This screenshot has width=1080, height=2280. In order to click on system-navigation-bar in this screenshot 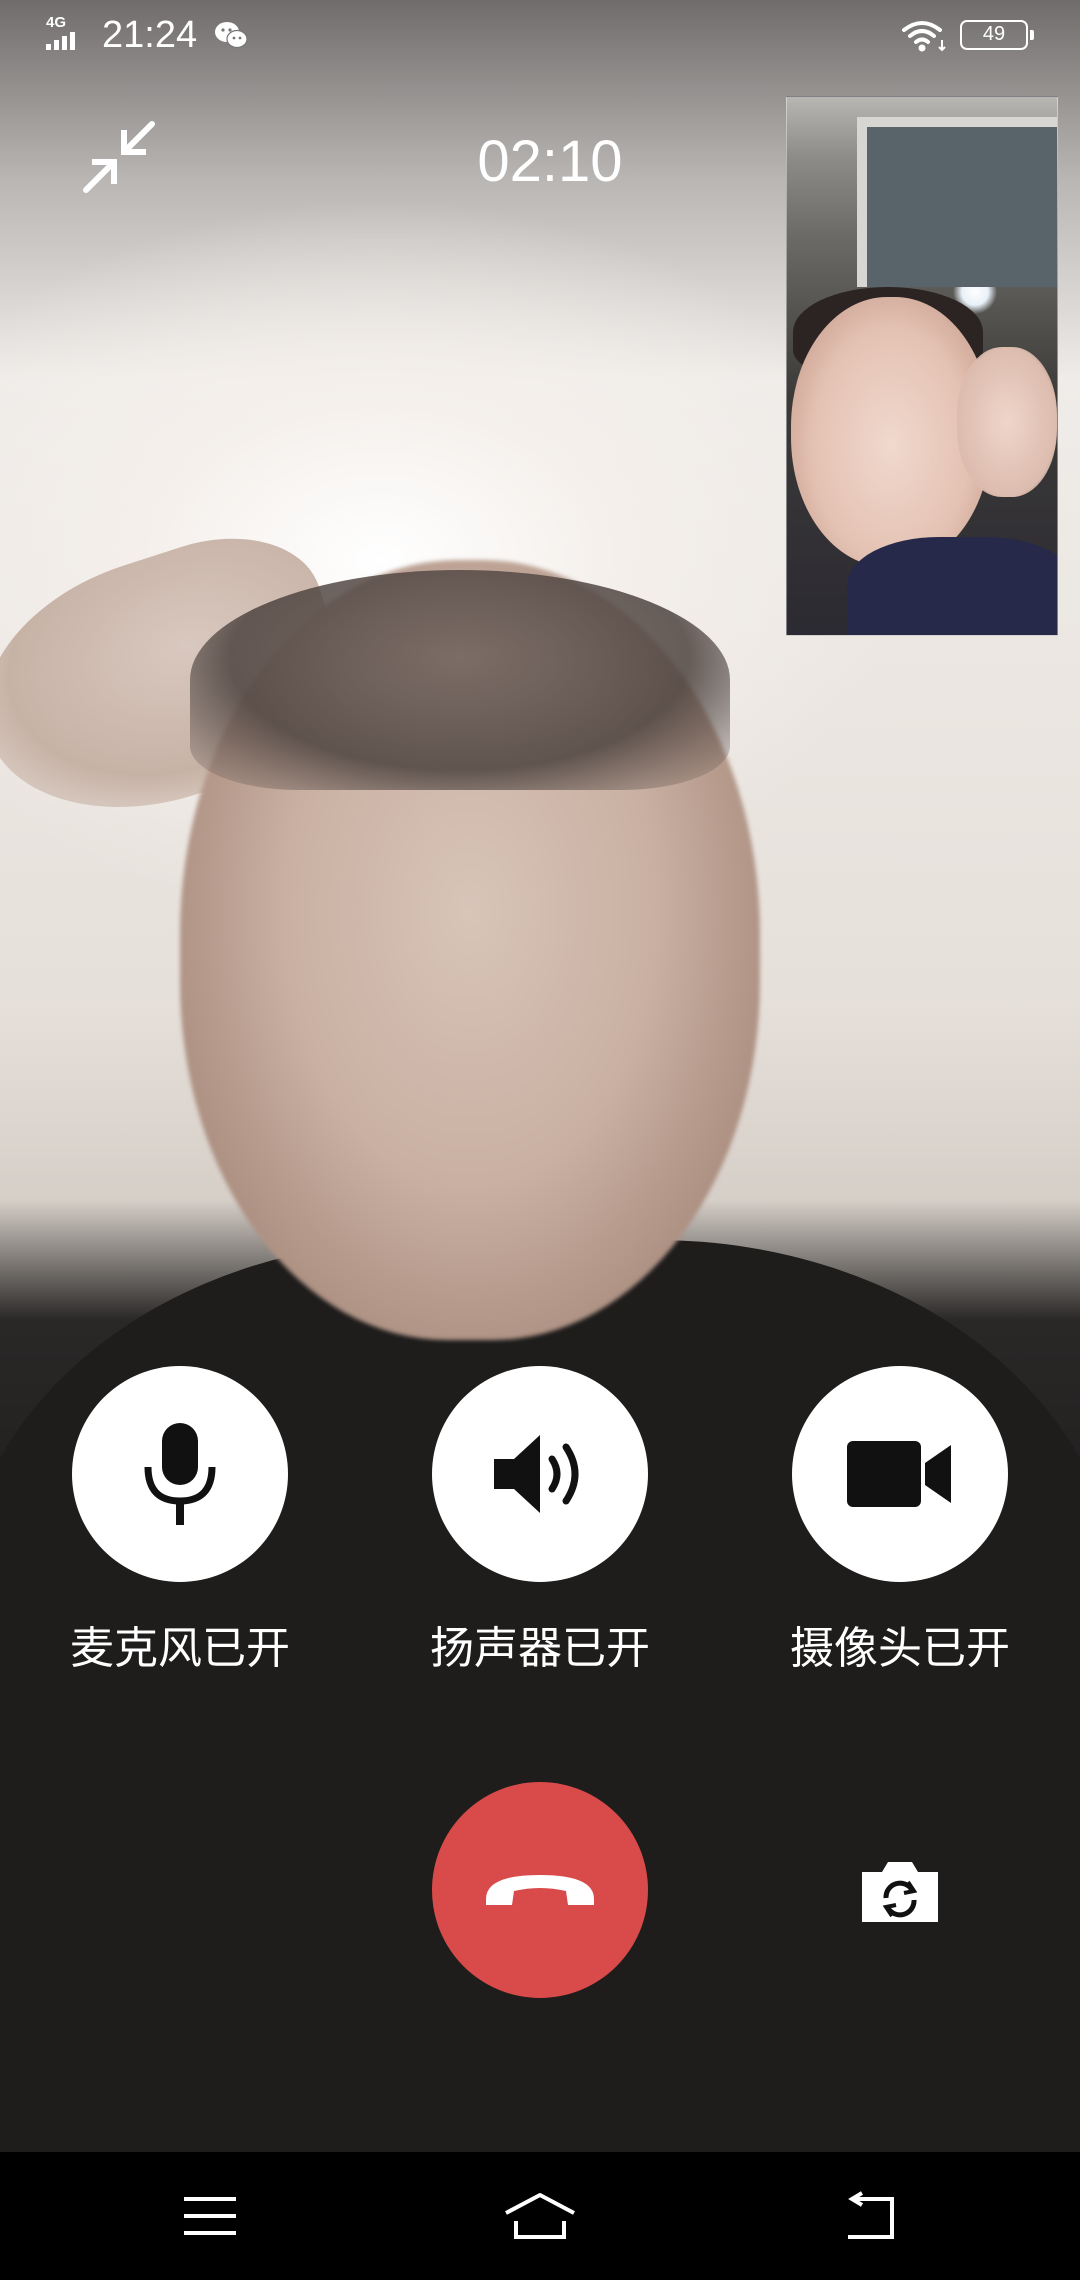, I will do `click(540, 2216)`.